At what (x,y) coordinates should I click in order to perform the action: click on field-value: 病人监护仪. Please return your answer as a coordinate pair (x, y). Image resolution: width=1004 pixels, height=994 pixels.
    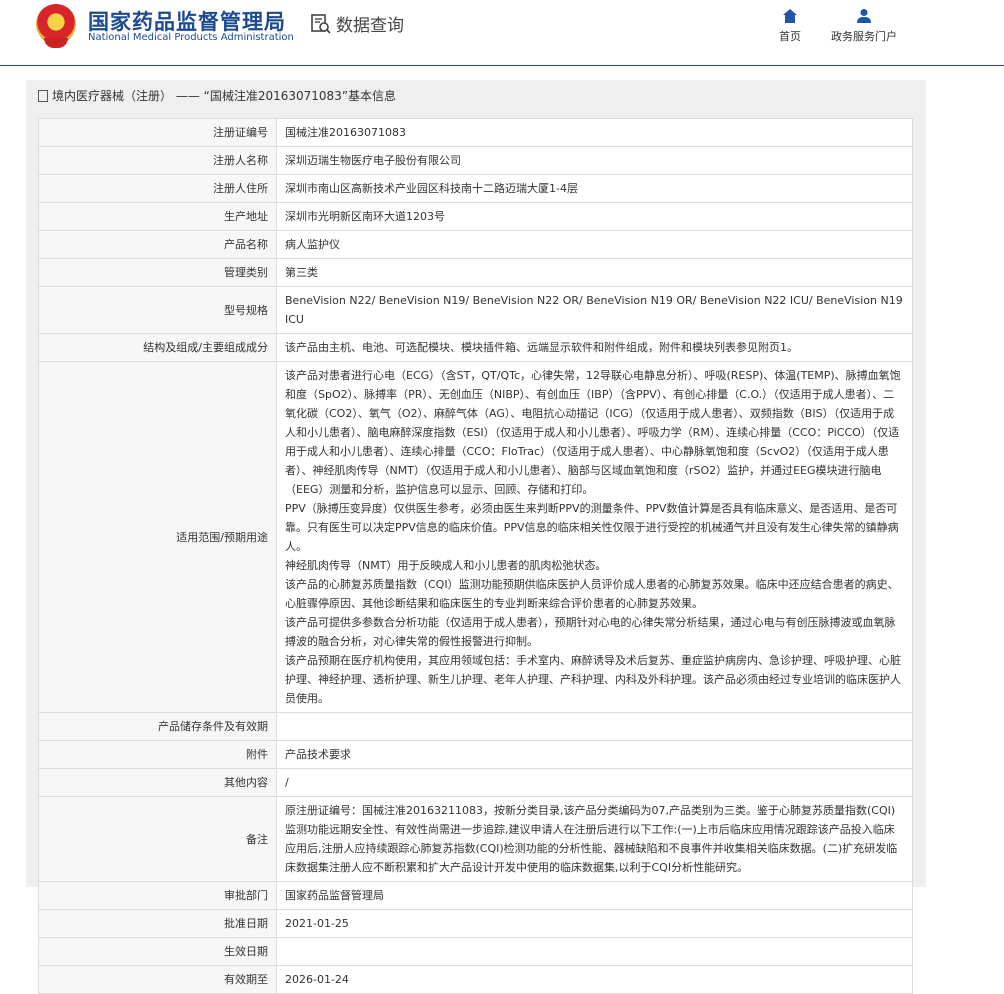
    Looking at the image, I should click on (594, 244).